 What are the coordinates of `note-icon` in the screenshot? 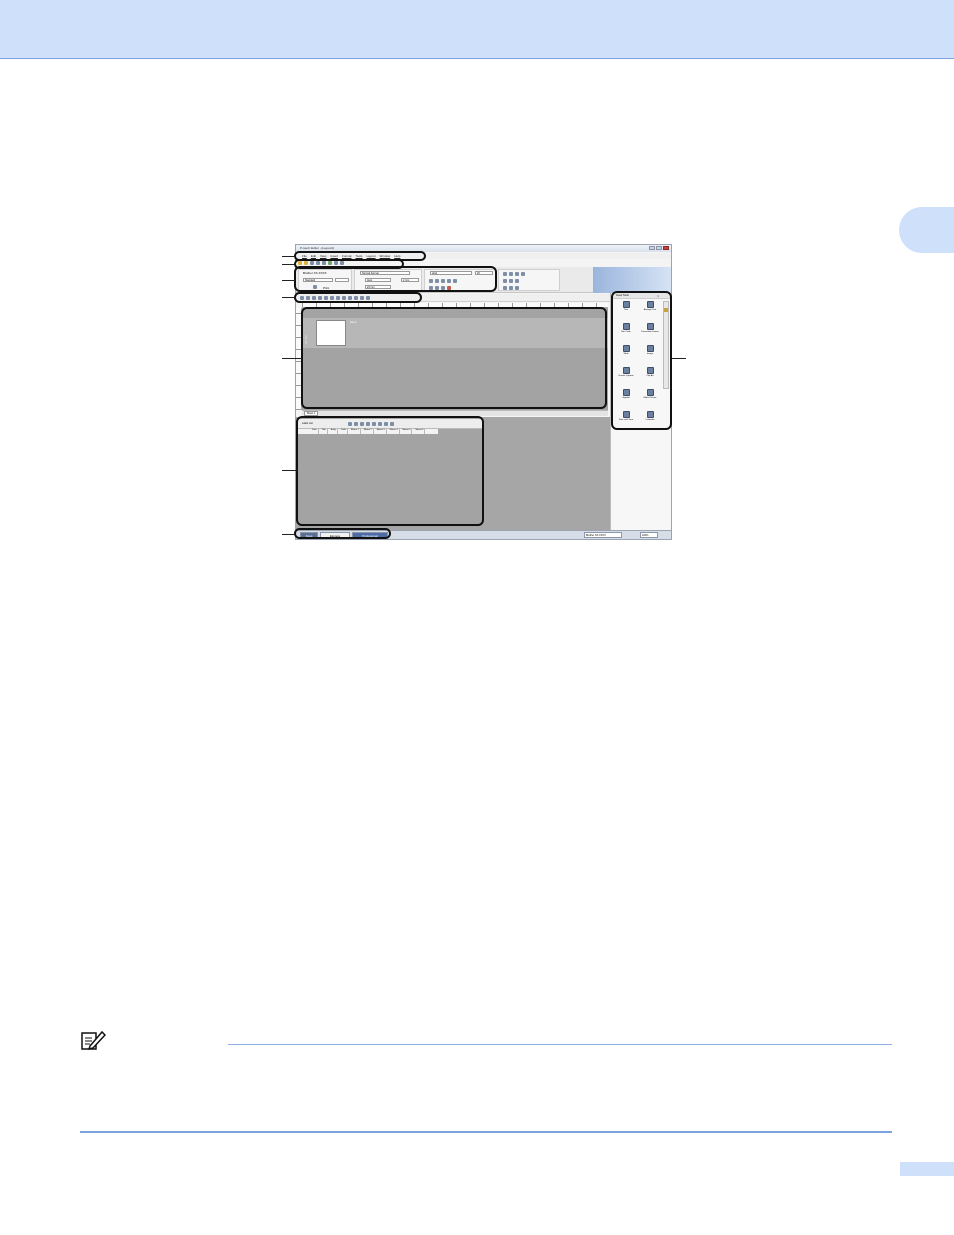 It's located at (93, 1040).